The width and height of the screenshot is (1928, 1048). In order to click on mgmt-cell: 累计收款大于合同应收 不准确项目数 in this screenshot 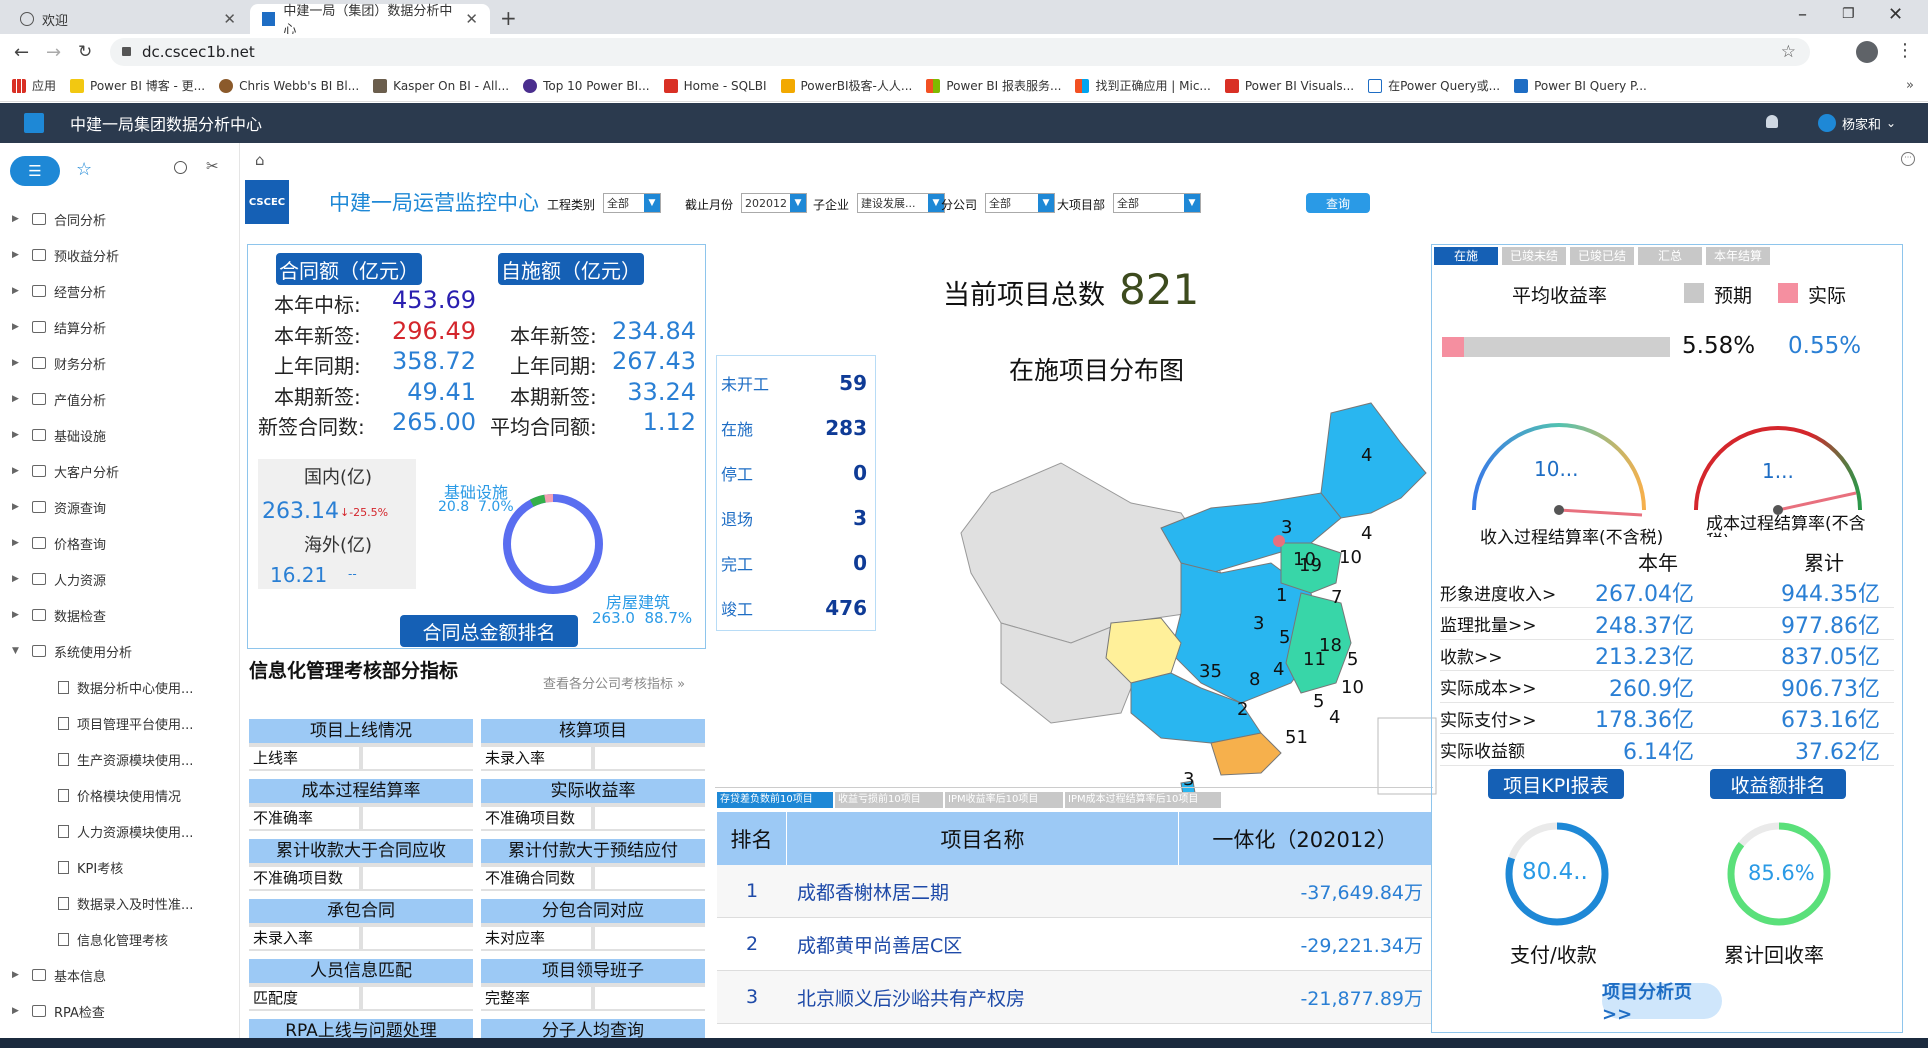, I will do `click(361, 865)`.